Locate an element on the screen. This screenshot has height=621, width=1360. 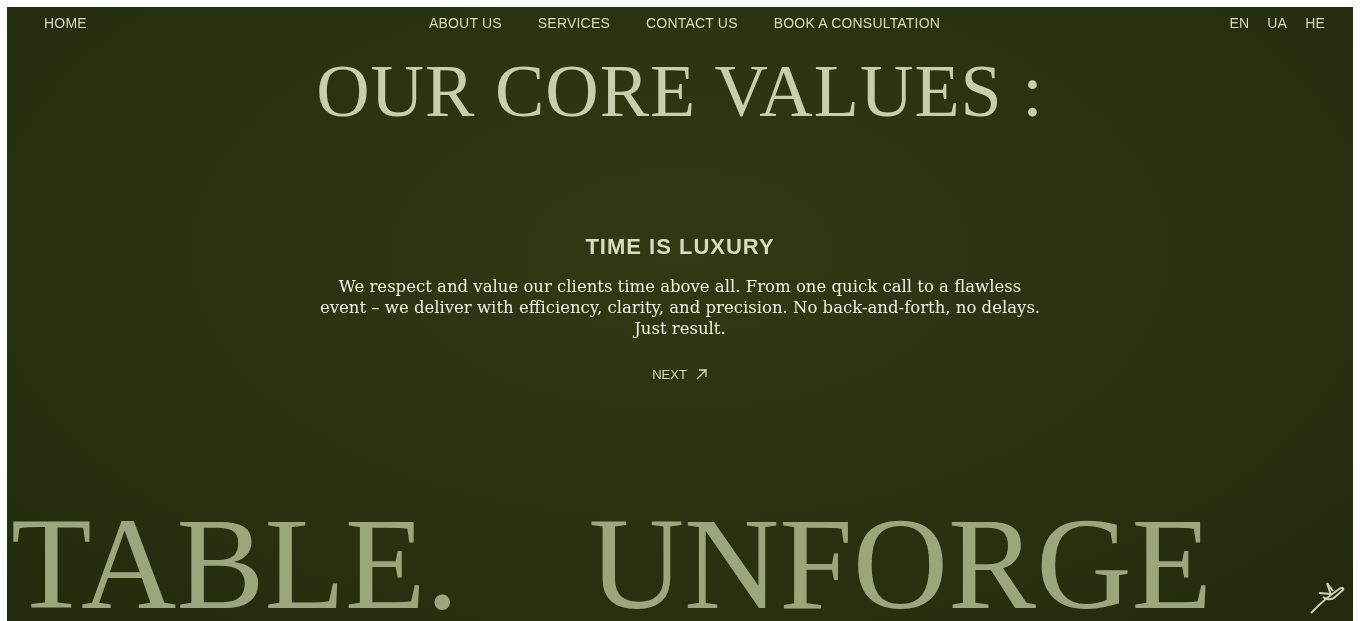
marquee-text: UNFORGE is located at coordinates (900, 564).